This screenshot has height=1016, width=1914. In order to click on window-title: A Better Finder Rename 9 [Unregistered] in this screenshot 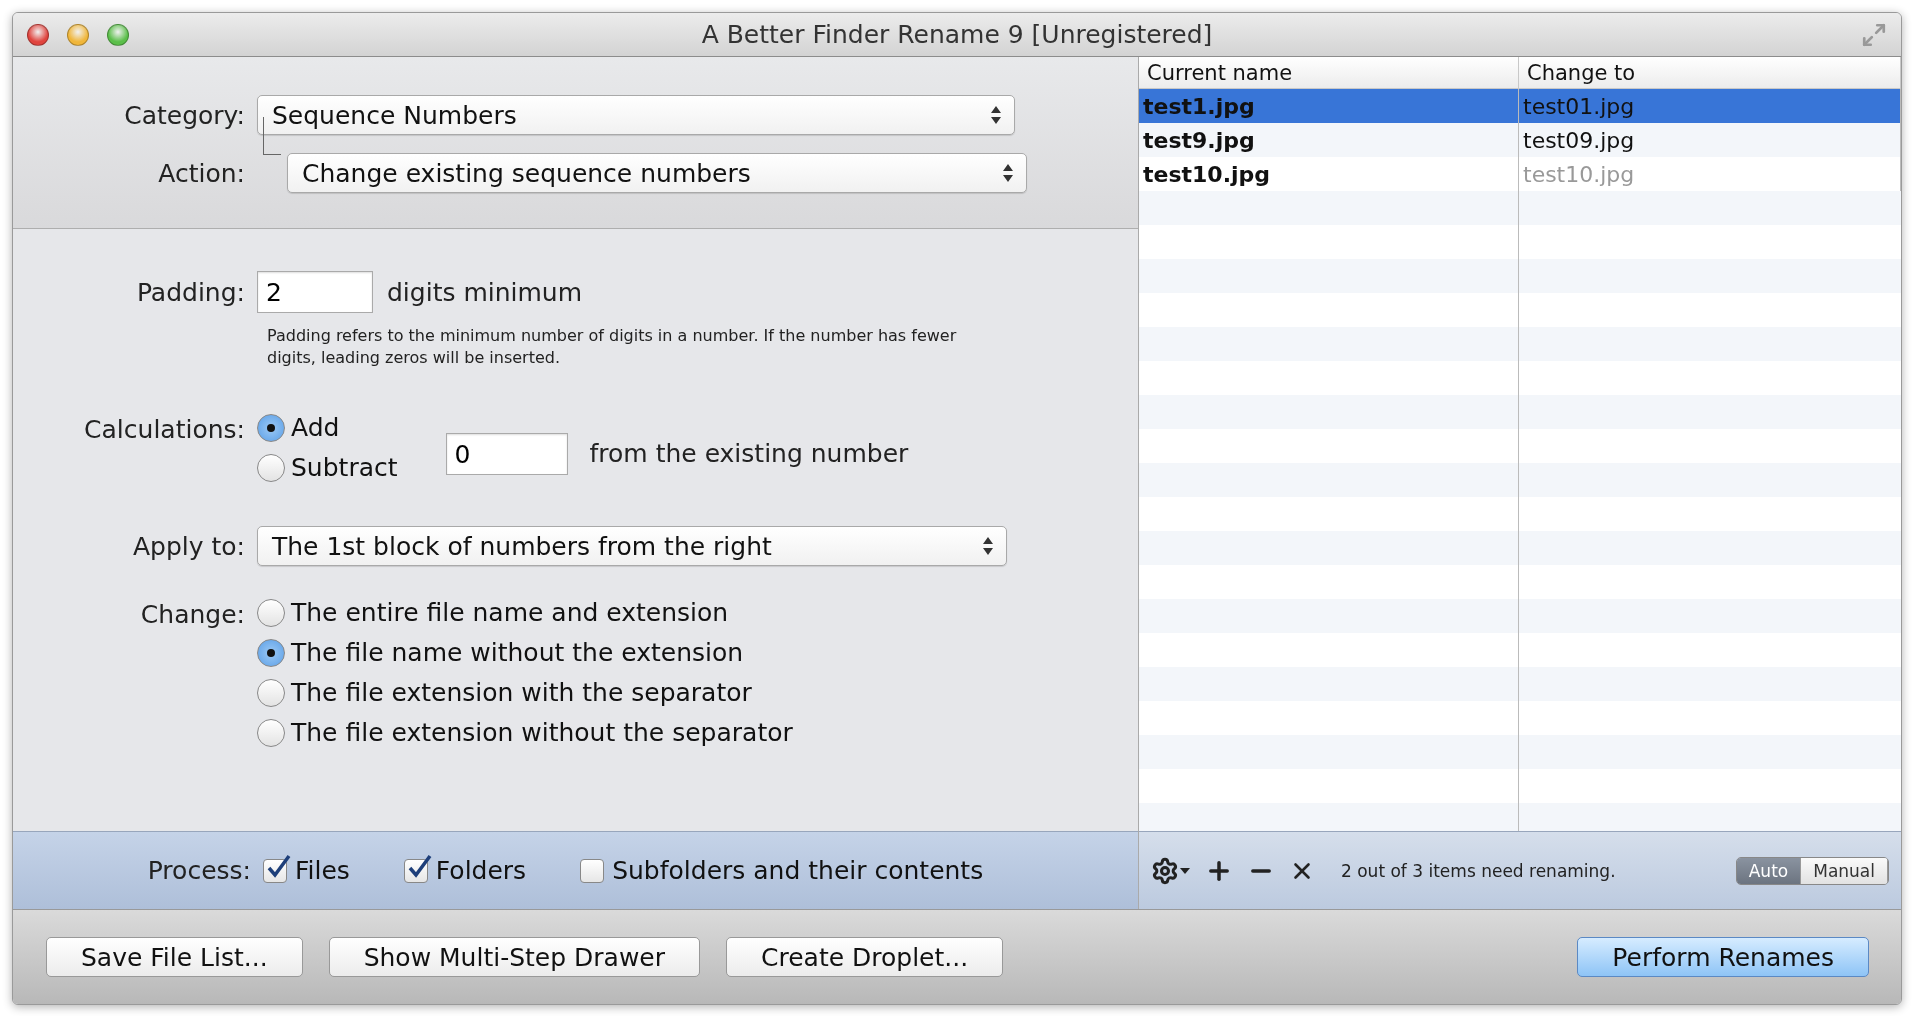, I will do `click(957, 34)`.